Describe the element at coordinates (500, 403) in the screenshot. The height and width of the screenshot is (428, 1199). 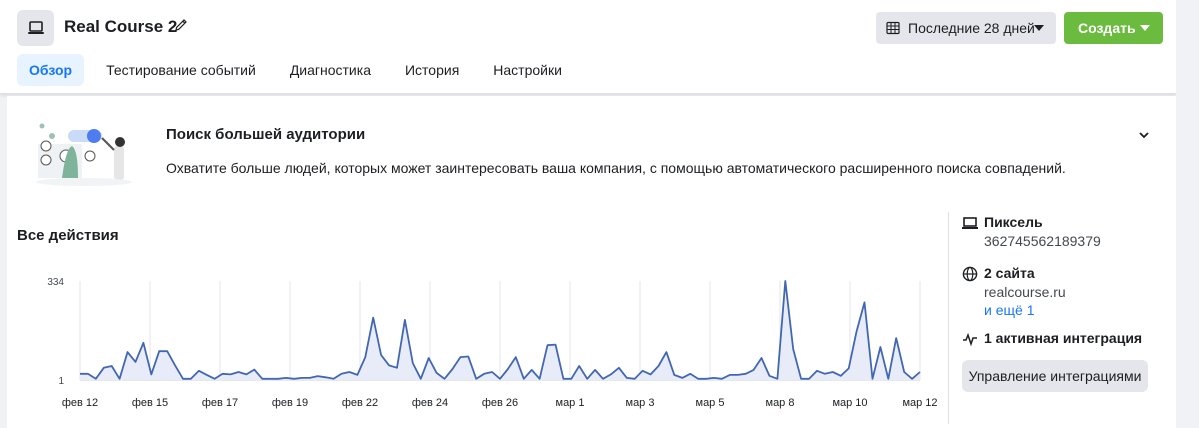
I see `x-tick-label: фев 26` at that location.